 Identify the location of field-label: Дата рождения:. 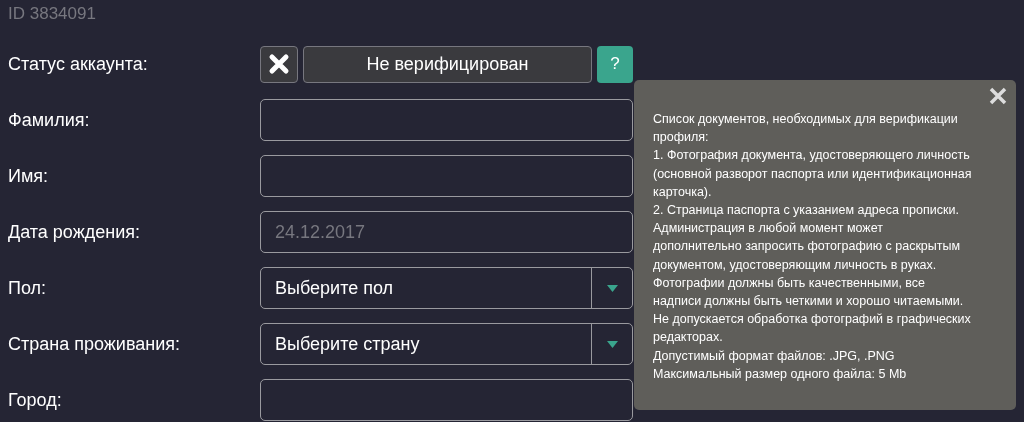
(74, 232).